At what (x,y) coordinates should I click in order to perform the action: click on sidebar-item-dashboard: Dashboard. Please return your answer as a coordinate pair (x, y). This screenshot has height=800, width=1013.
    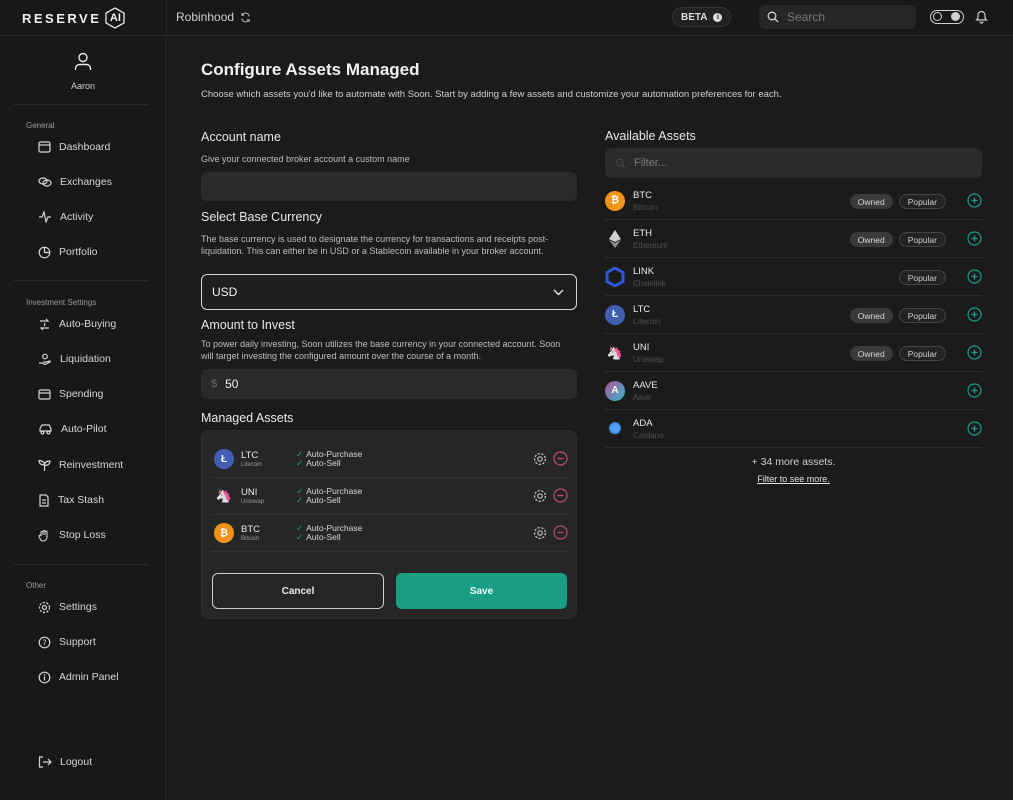
    Looking at the image, I should click on (74, 147).